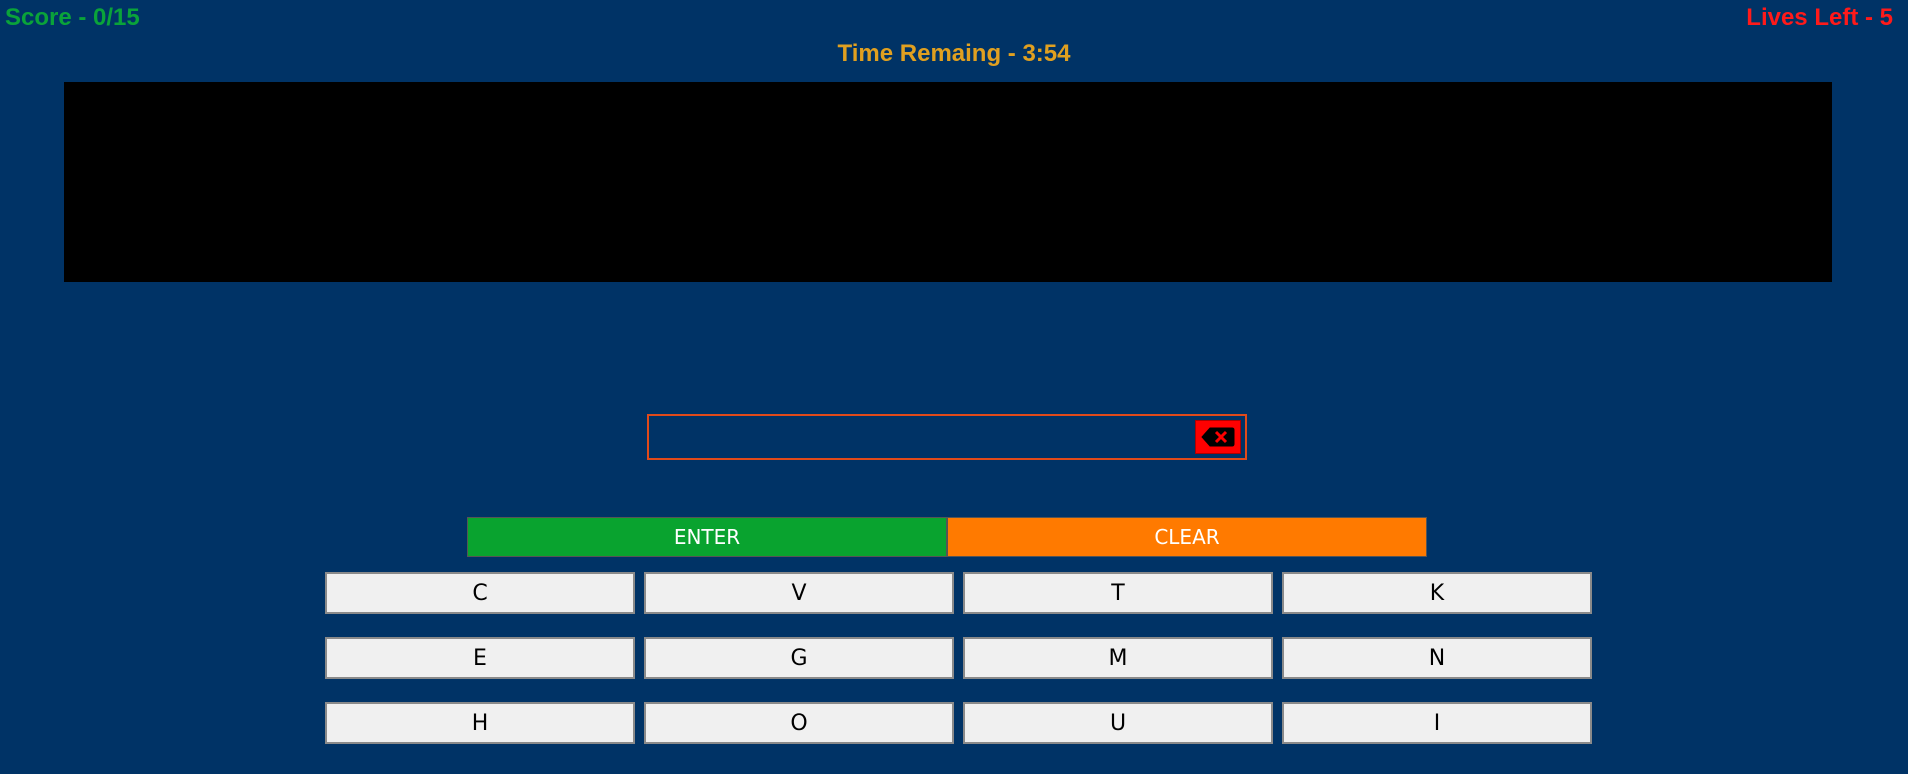  What do you see at coordinates (947, 437) in the screenshot?
I see `answer-input` at bounding box center [947, 437].